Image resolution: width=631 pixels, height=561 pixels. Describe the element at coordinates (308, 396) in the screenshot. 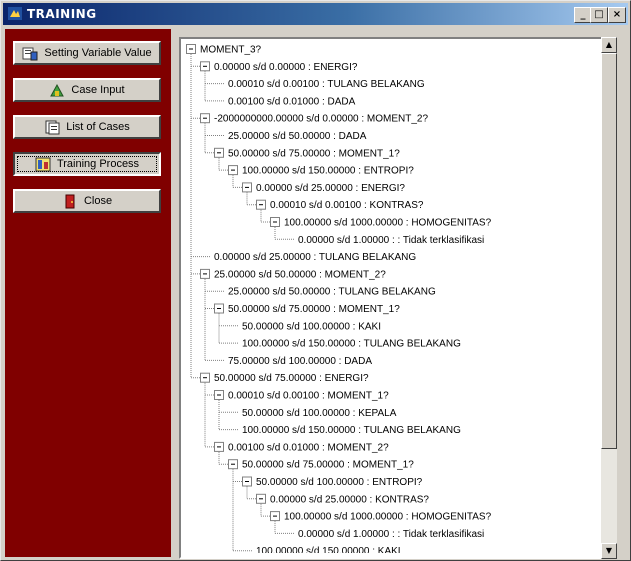

I see `tree-node-label: 0.00010 s/d 0.00100 : MOMENT_1?` at that location.